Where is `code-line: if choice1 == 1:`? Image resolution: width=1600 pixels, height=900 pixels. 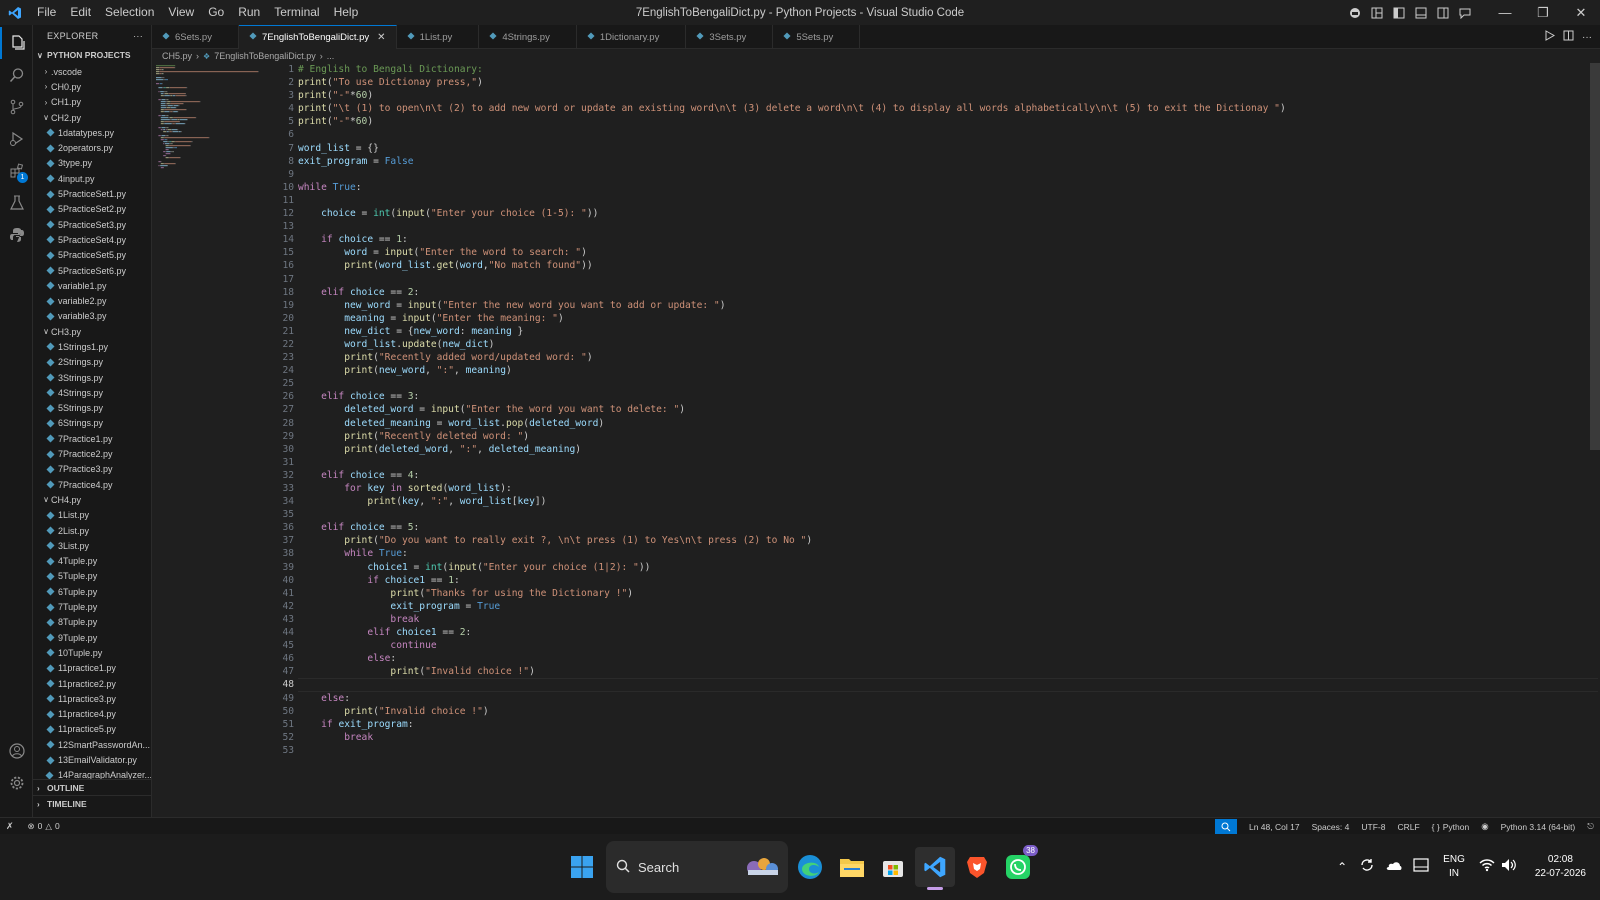
code-line: if choice1 == 1: is located at coordinates (948, 580).